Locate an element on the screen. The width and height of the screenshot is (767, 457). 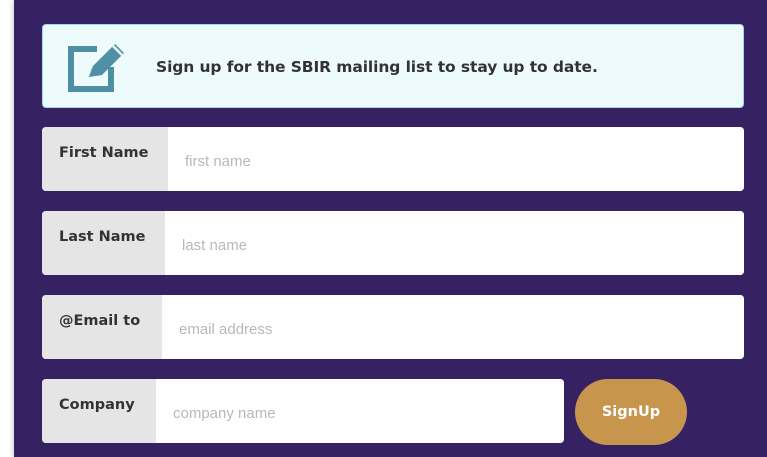
last-name-row: Last Name is located at coordinates (393, 243).